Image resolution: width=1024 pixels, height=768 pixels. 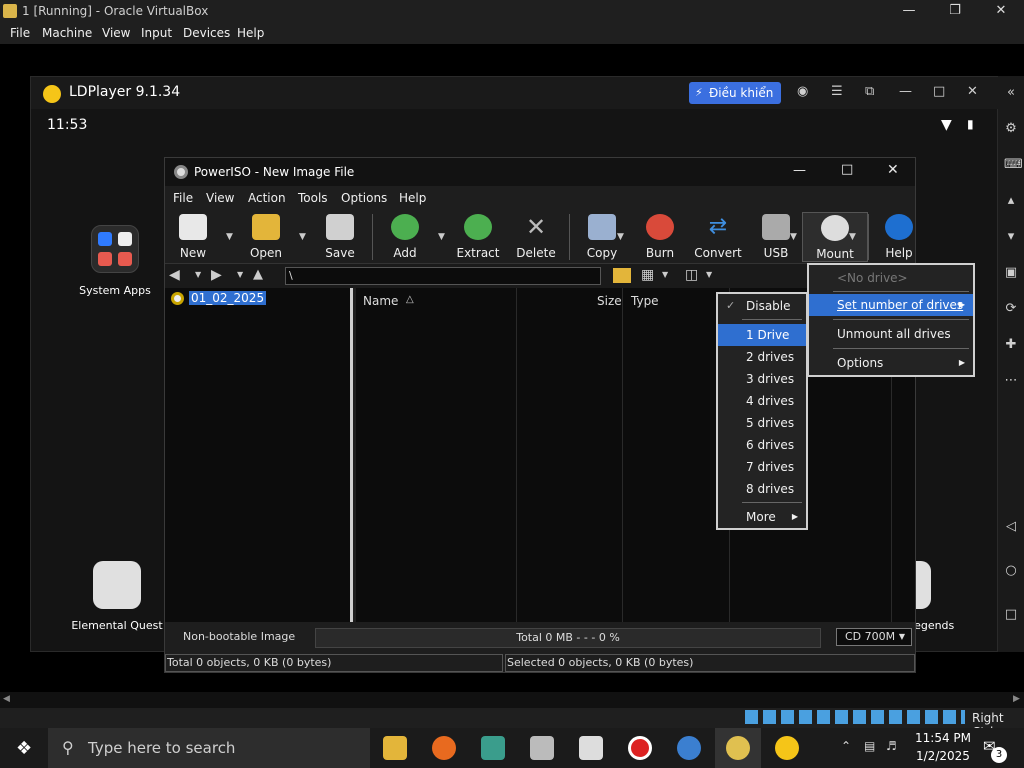 What do you see at coordinates (258, 274) in the screenshot?
I see `up-folder-icon: ▲` at bounding box center [258, 274].